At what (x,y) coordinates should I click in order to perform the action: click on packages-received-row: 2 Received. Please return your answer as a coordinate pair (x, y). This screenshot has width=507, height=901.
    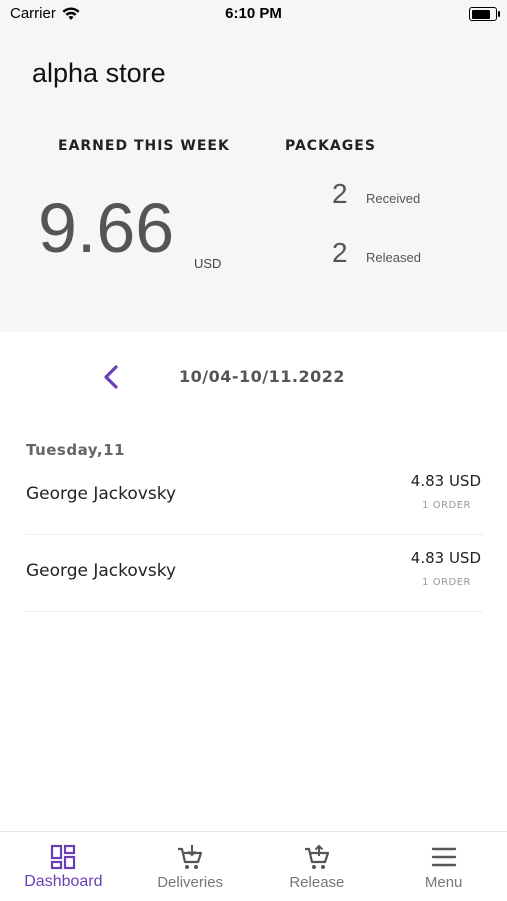
    Looking at the image, I should click on (376, 194).